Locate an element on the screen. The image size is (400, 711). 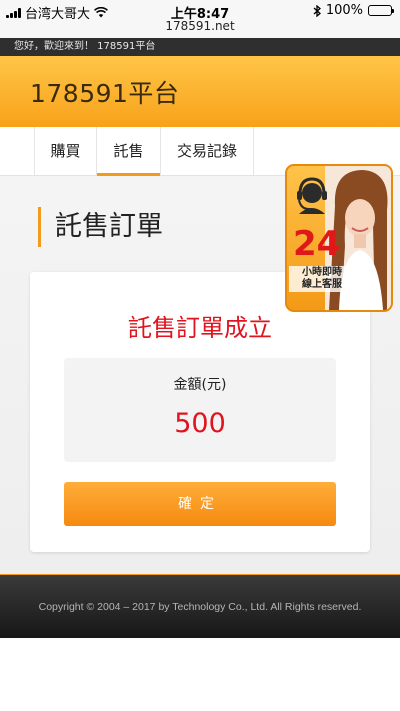
headset-icon is located at coordinates (312, 195).